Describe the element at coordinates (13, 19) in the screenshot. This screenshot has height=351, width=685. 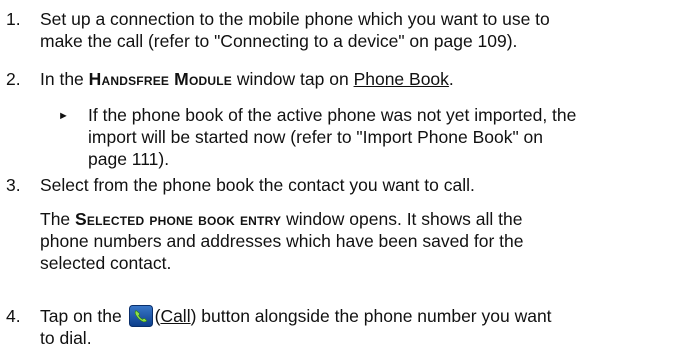
I see `step-number: 1.` at that location.